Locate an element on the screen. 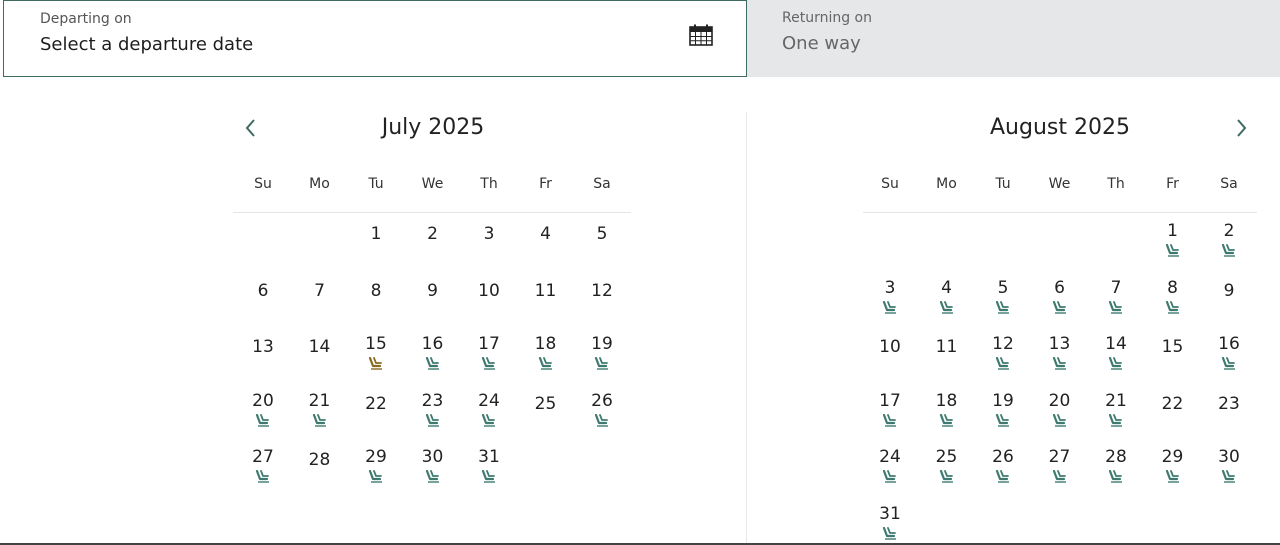 This screenshot has height=545, width=1280. return-date-field: Returning on One way is located at coordinates (1013, 38).